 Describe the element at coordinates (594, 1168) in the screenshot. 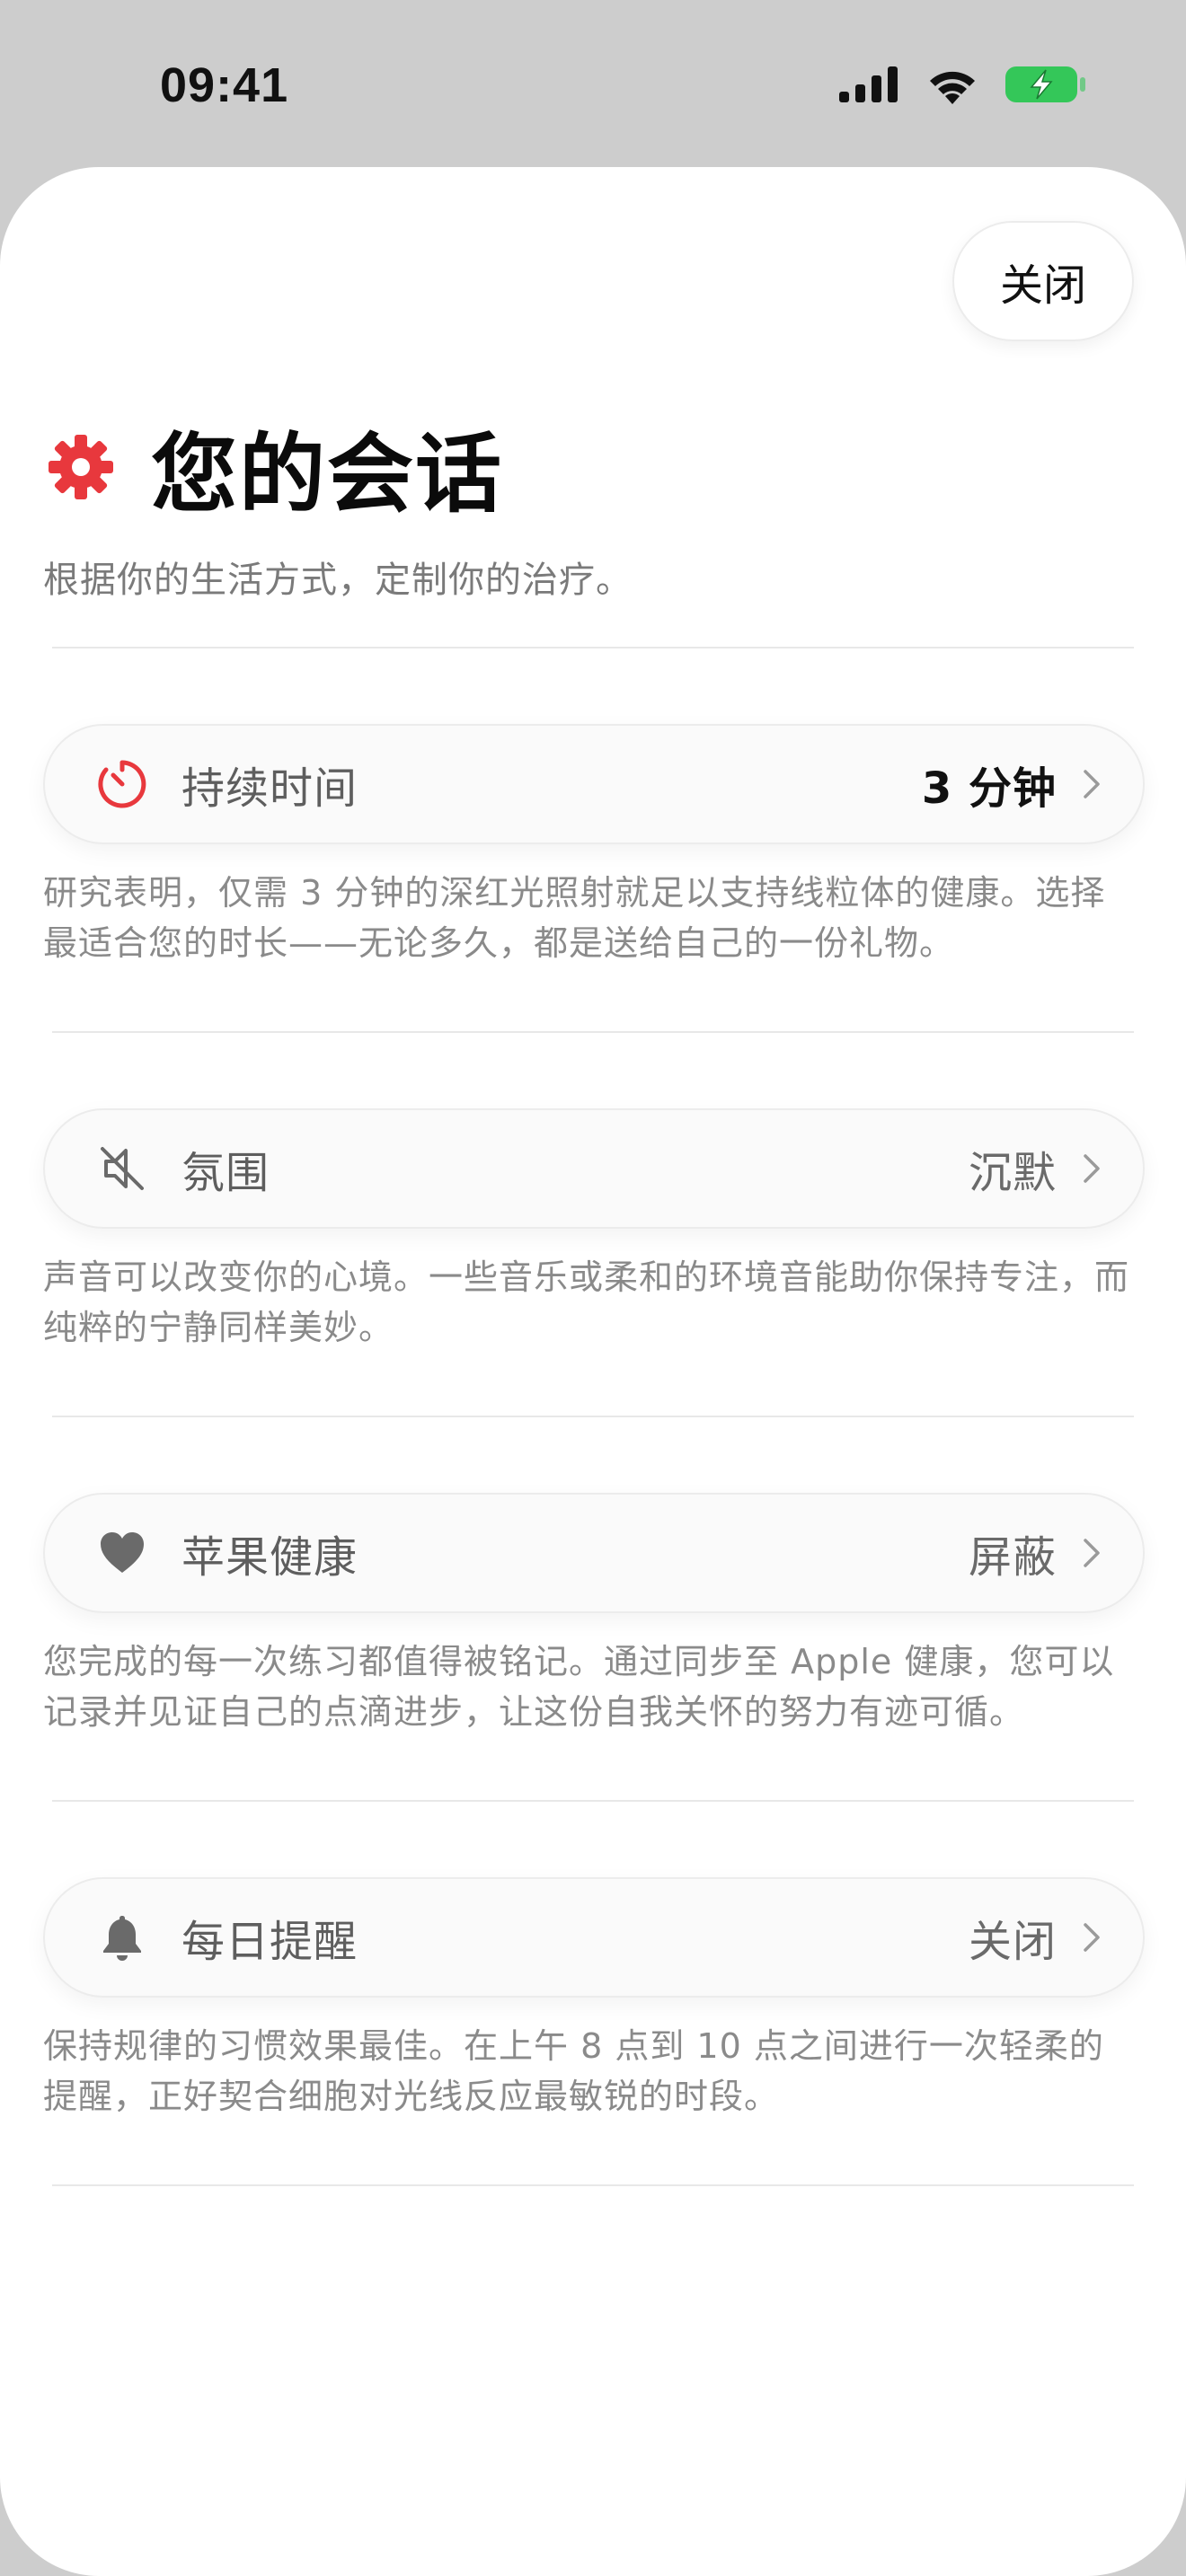

I see `ambience-row: 氛围 沉默` at that location.